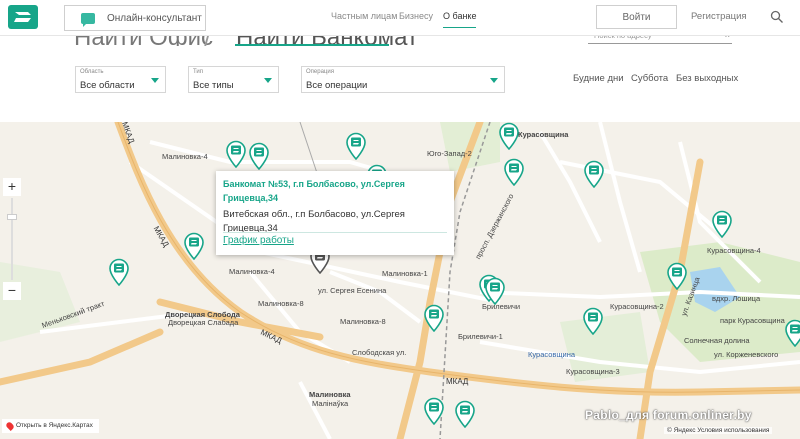 The width and height of the screenshot is (800, 439). I want to click on zoom-slider-track, so click(12, 239).